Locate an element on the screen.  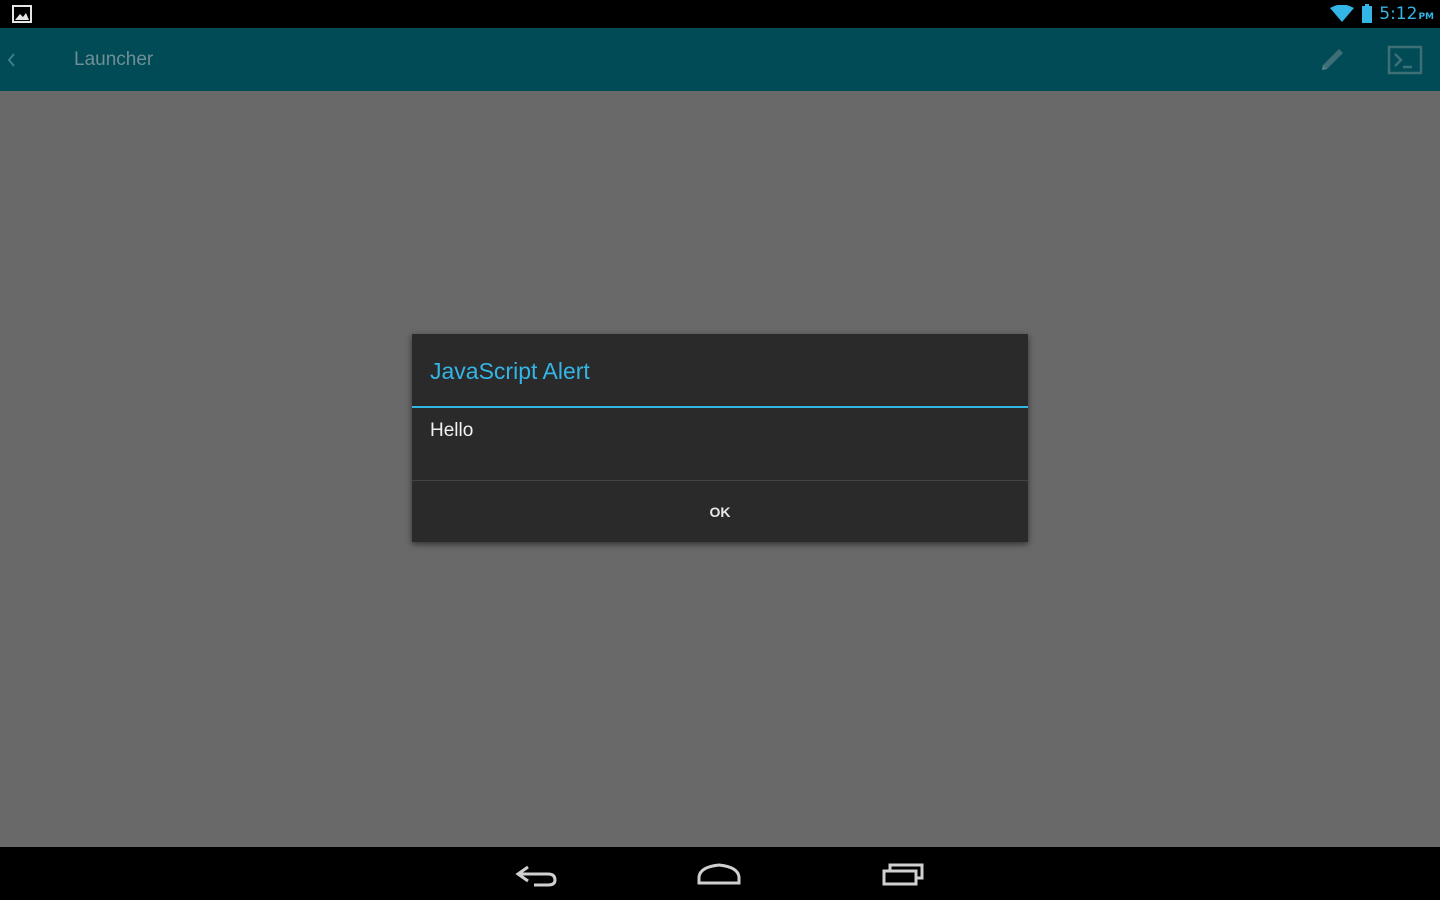
dialog-title-divider is located at coordinates (720, 407).